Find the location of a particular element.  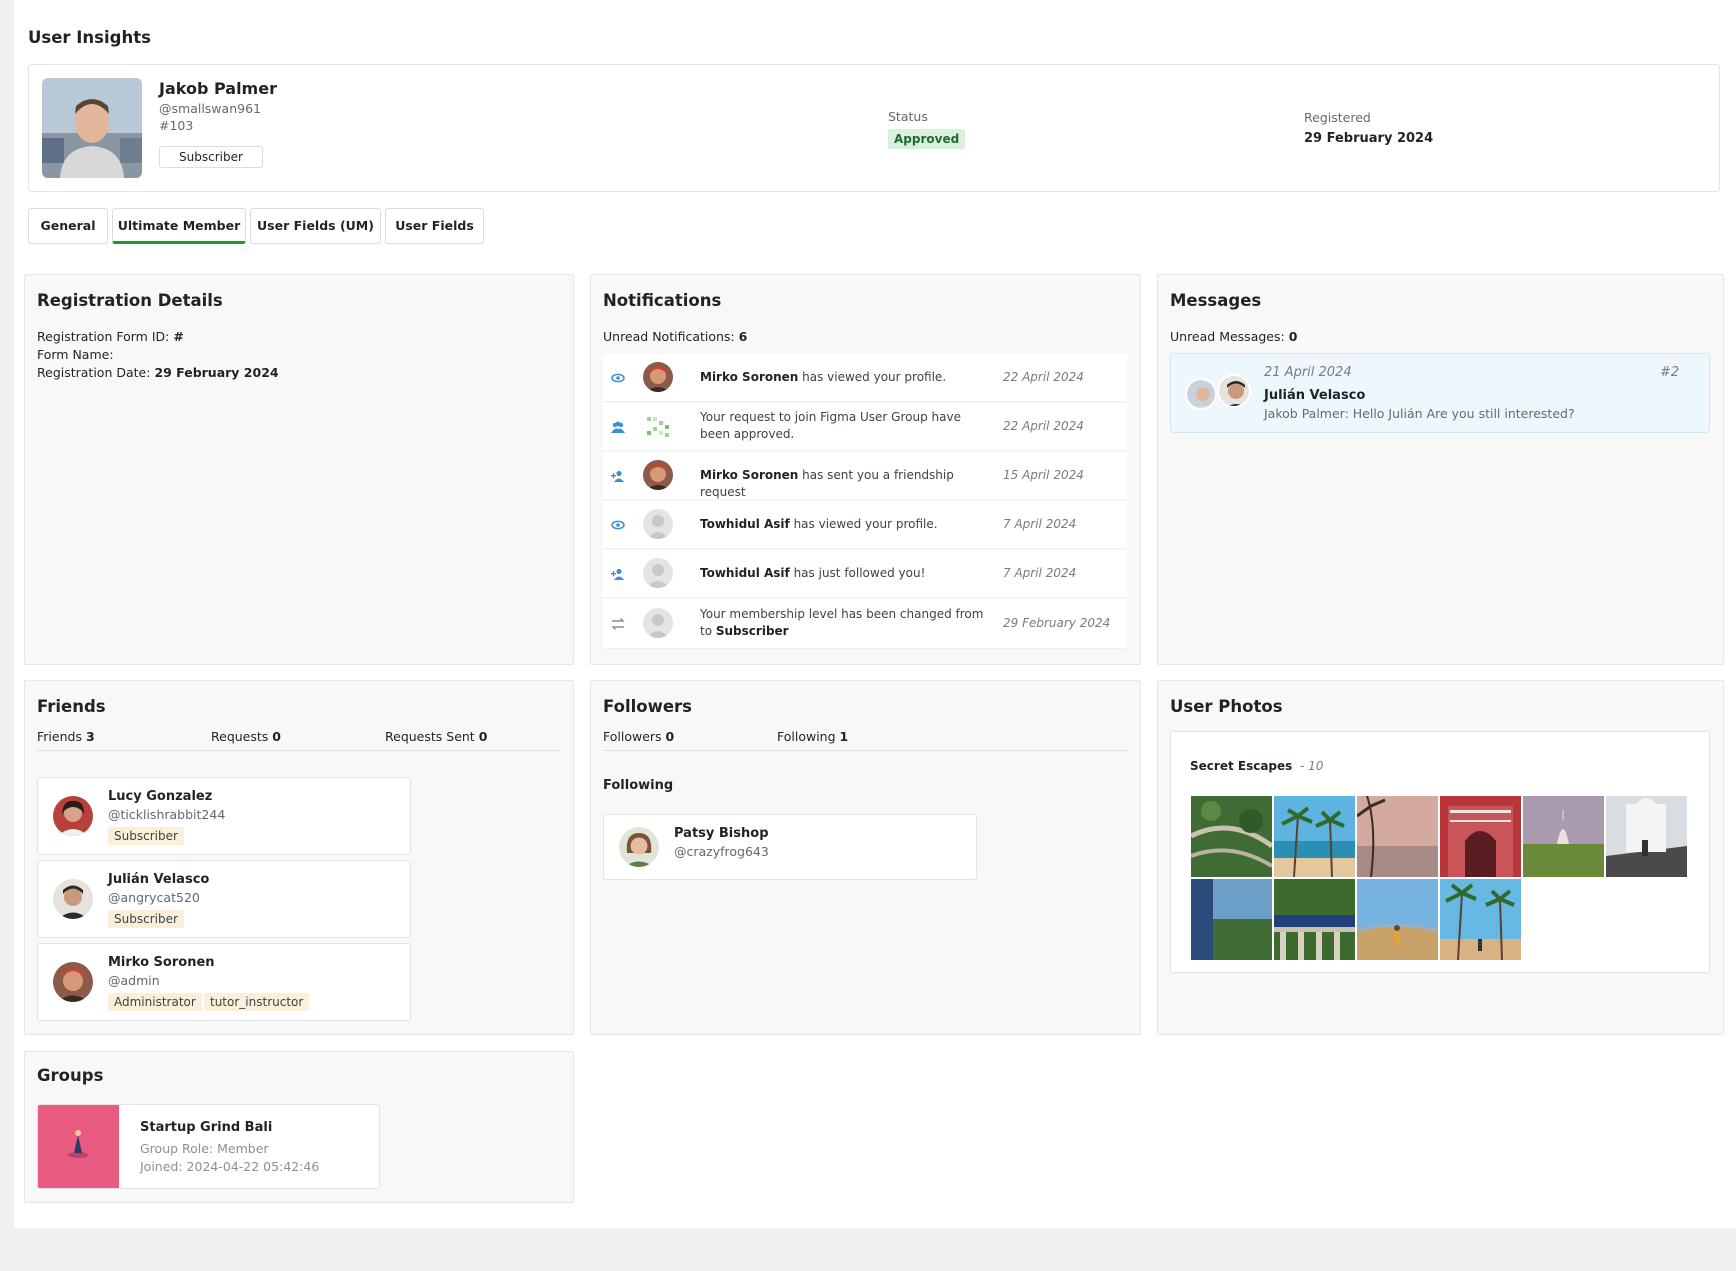

message-sender: Julián Velasco is located at coordinates (1315, 395).